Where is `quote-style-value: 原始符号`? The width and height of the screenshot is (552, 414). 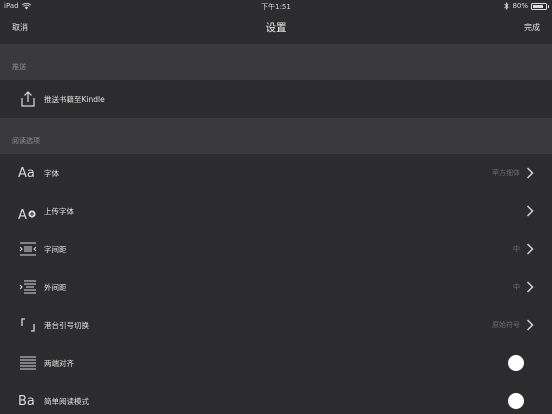
quote-style-value: 原始符号 is located at coordinates (506, 325).